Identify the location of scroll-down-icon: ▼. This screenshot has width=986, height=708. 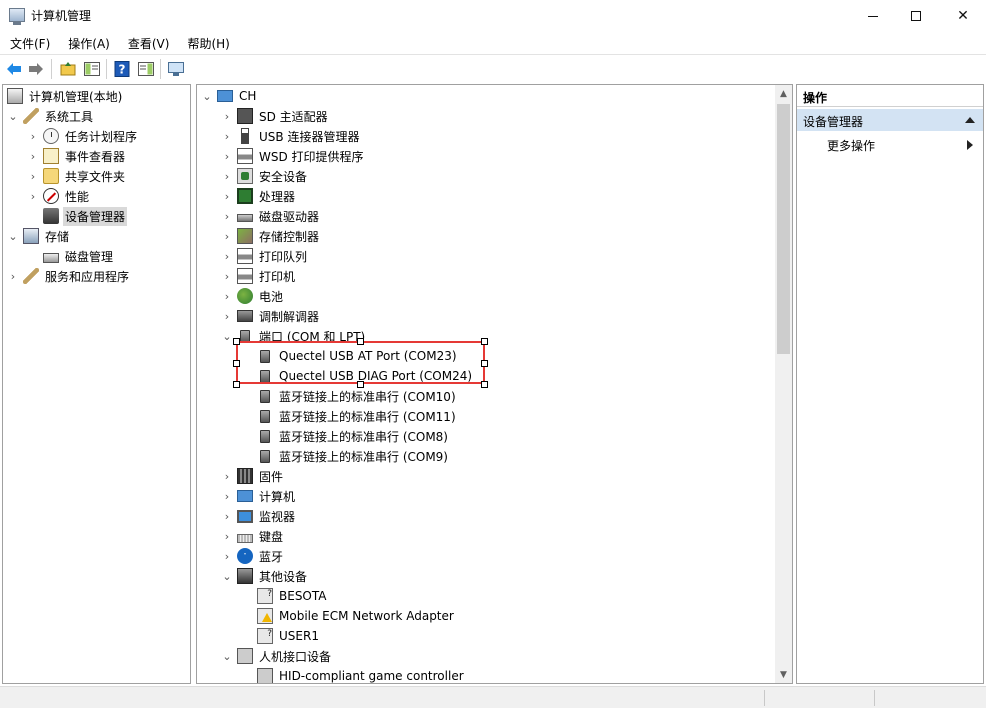
(783, 674).